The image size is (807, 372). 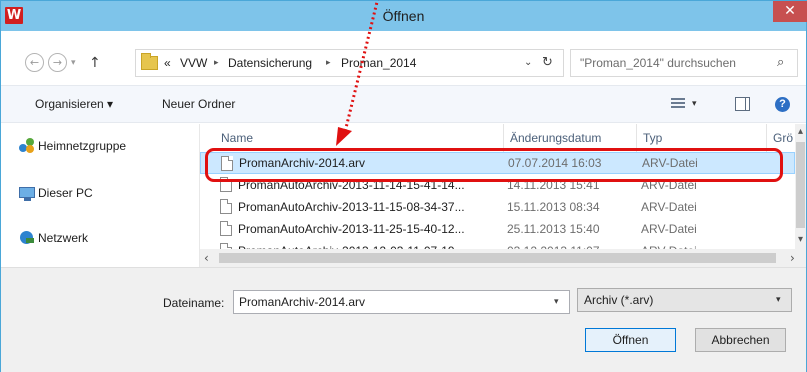 I want to click on help-icon: ?, so click(x=782, y=104).